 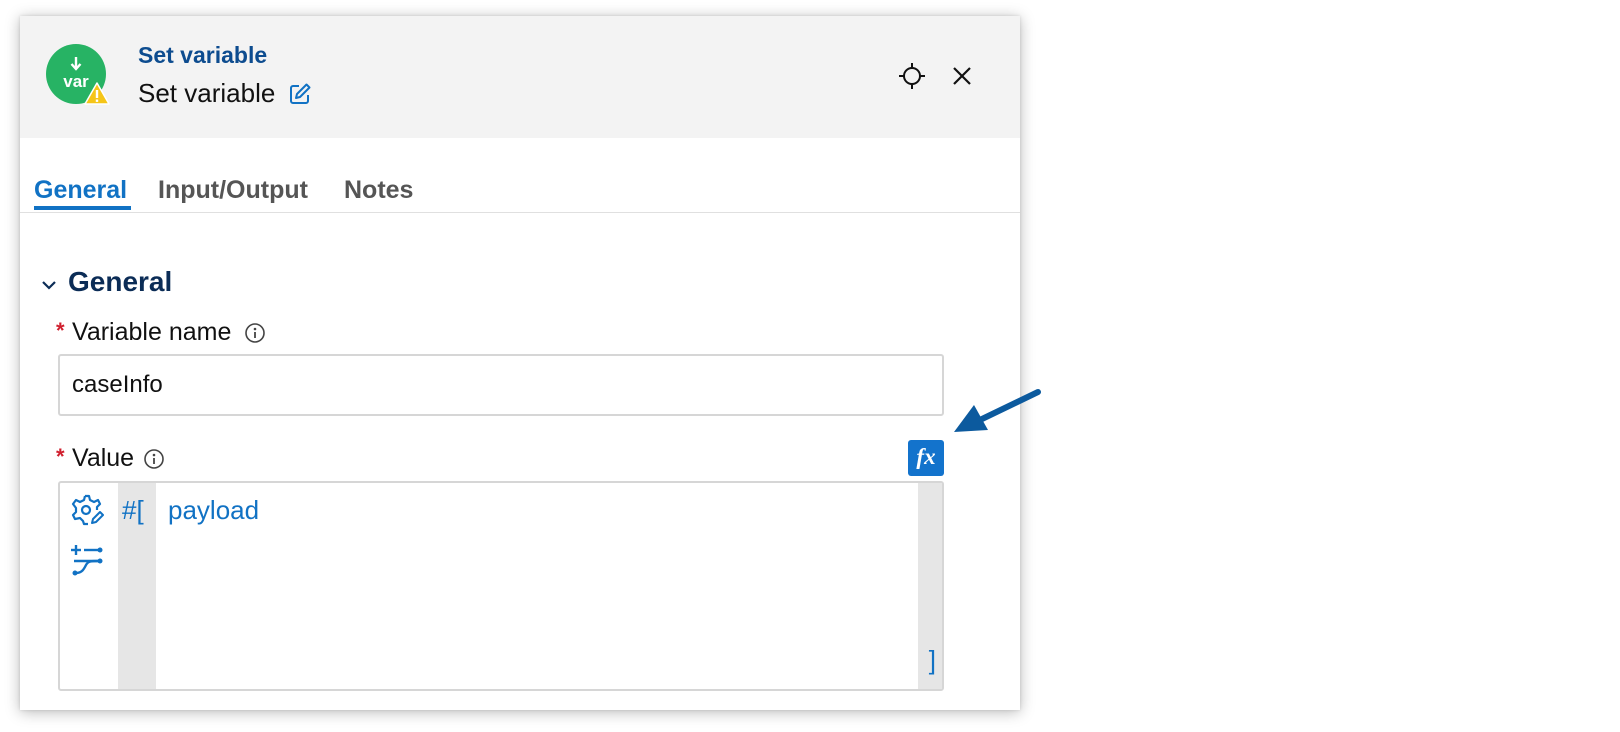 What do you see at coordinates (207, 93) in the screenshot?
I see `node-display-name: Set variable` at bounding box center [207, 93].